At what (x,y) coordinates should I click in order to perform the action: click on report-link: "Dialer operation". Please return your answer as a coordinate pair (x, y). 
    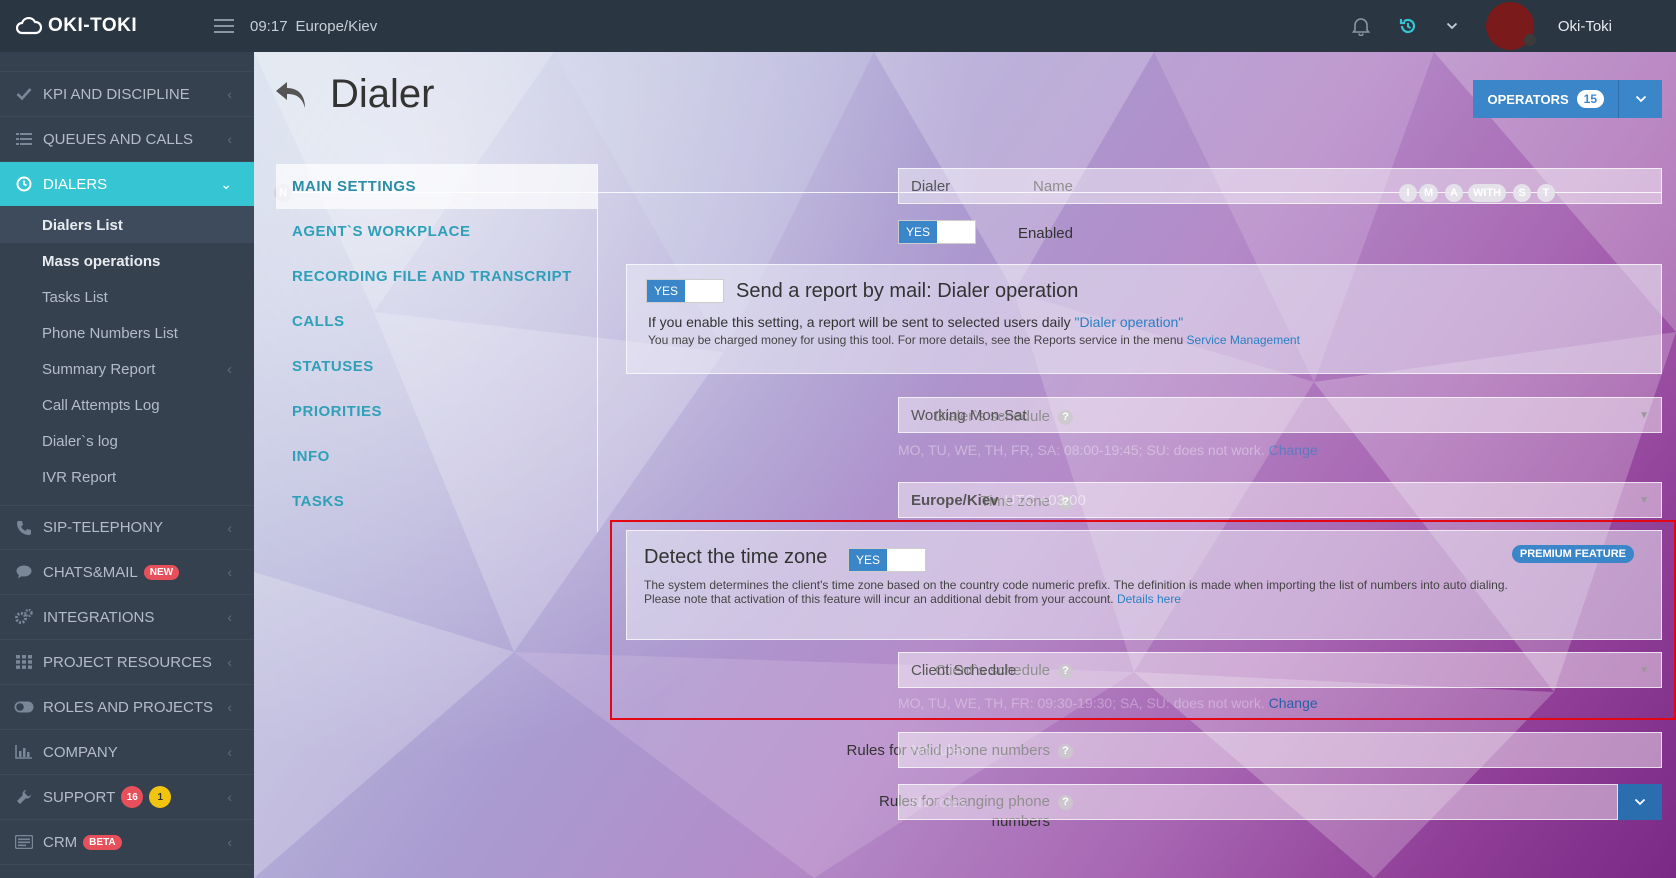
    Looking at the image, I should click on (1128, 322).